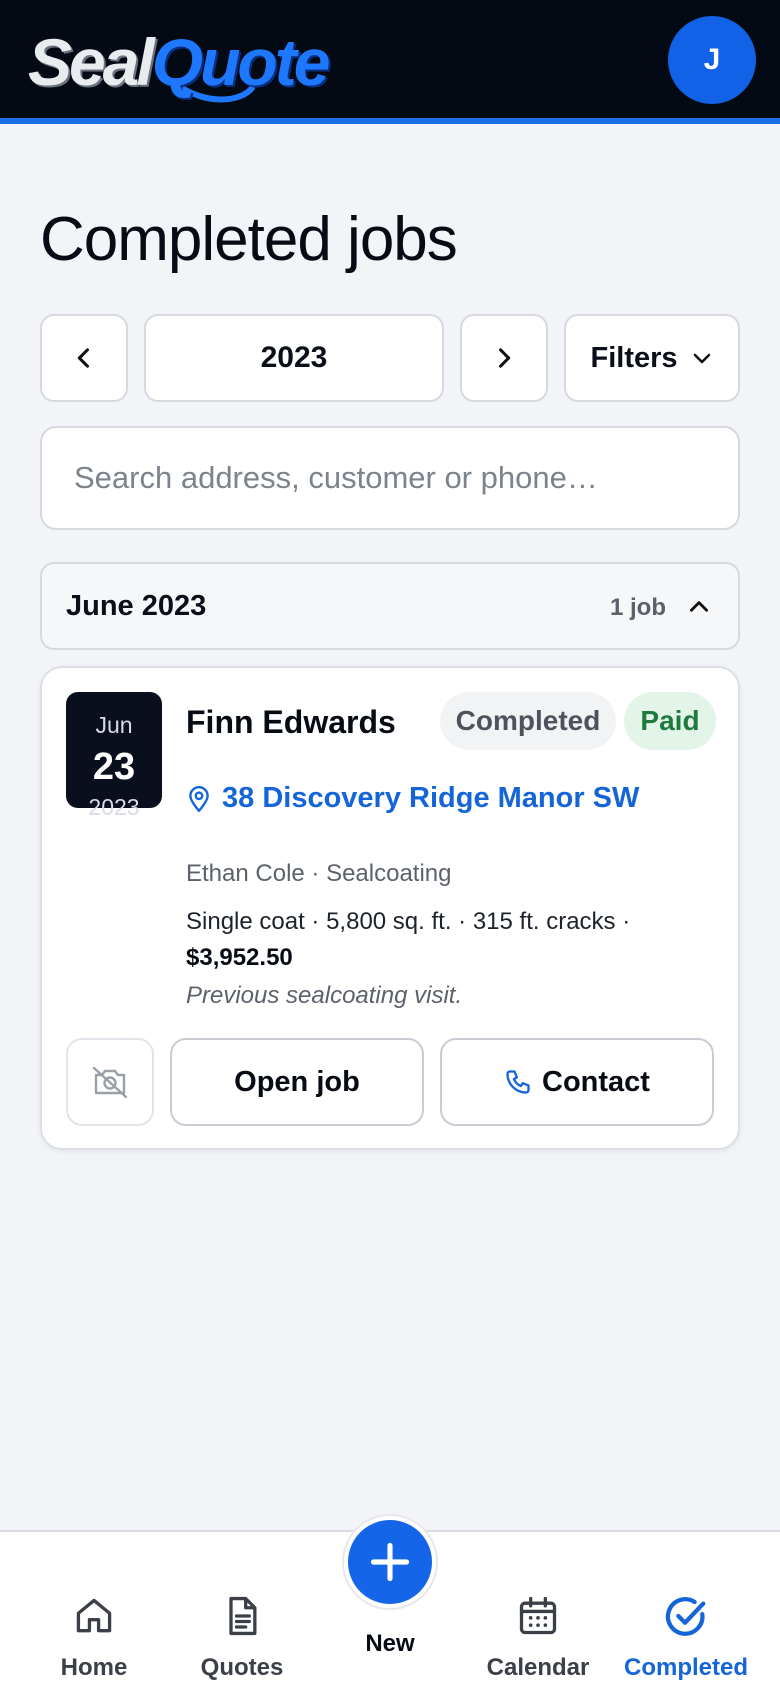 The height and width of the screenshot is (1688, 780). I want to click on contact-label: Contact, so click(596, 1081).